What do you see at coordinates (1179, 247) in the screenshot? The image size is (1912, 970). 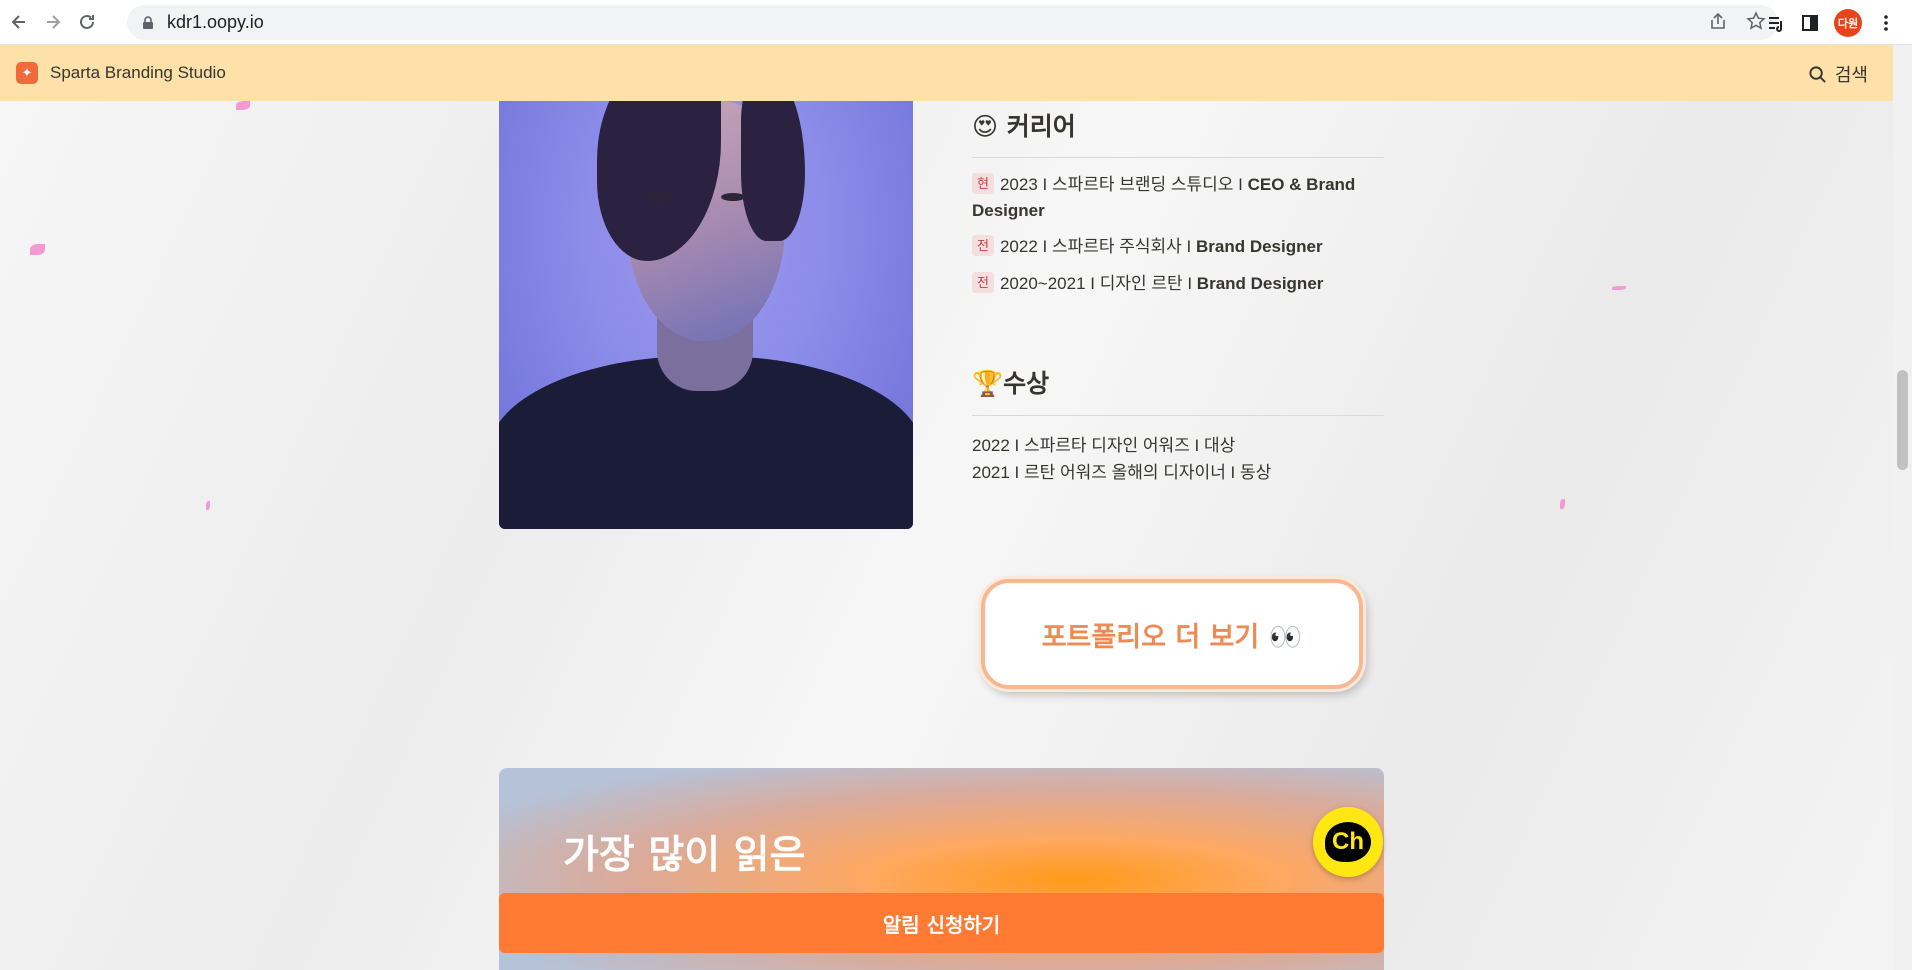 I see `career-item: 전 2022 I 스파르타 주식회사 I Brand Designer` at bounding box center [1179, 247].